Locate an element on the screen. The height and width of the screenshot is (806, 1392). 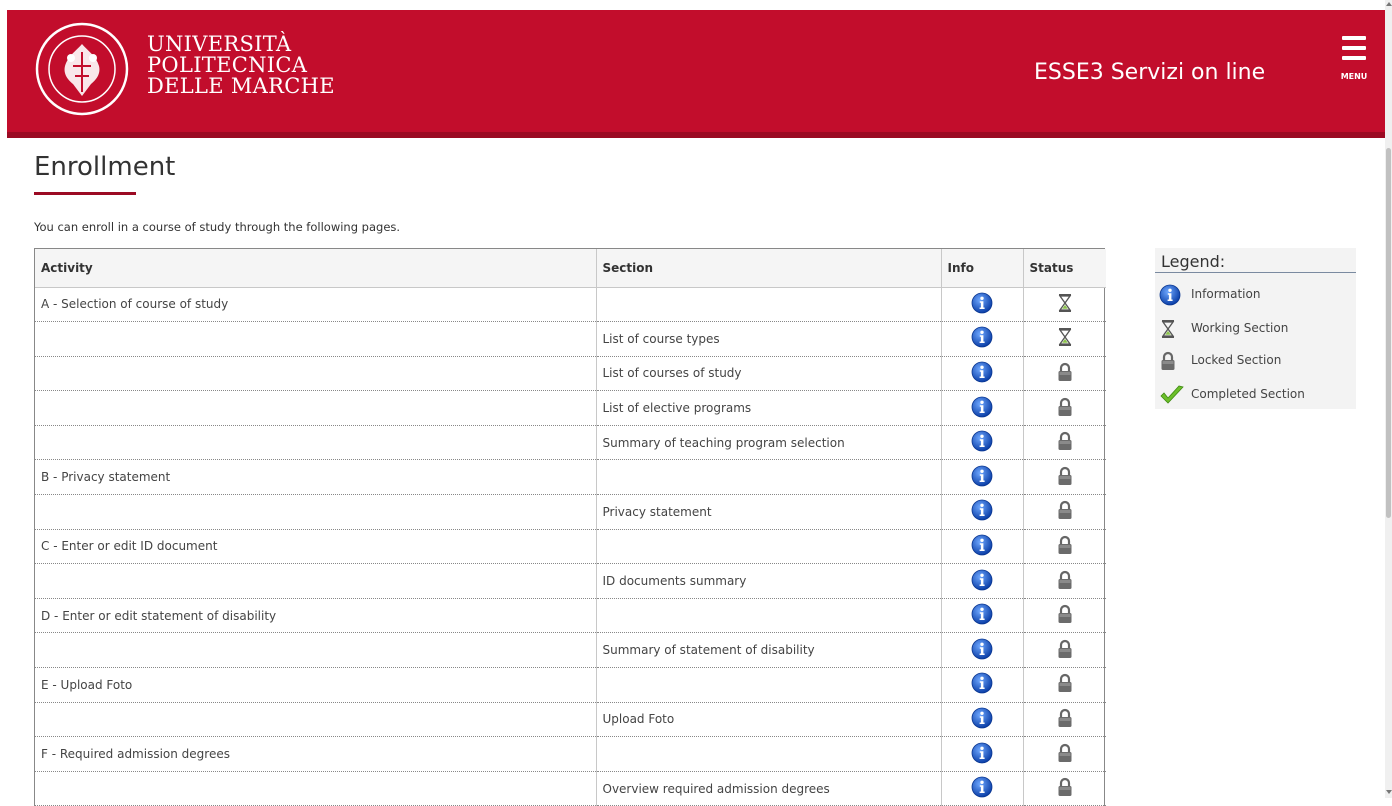
table-row: C - Enter or edit ID document is located at coordinates (570, 547).